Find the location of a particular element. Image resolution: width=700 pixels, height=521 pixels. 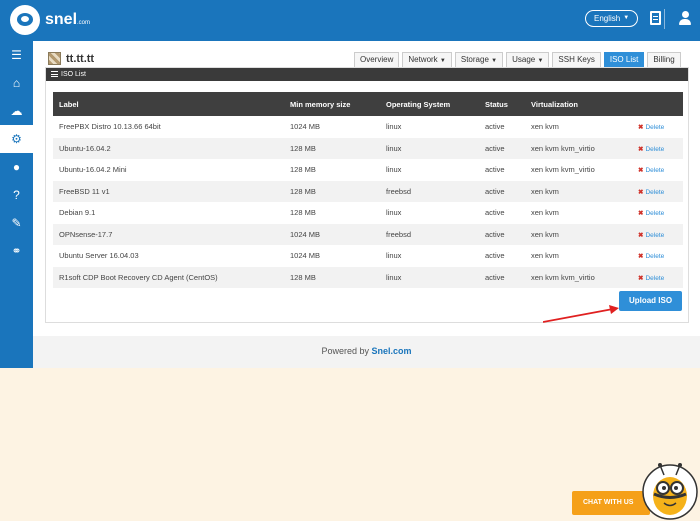

sidebar: ☰ ⌂ ☁ ⚙ ● ? ✎ ⚭ is located at coordinates (16, 204).